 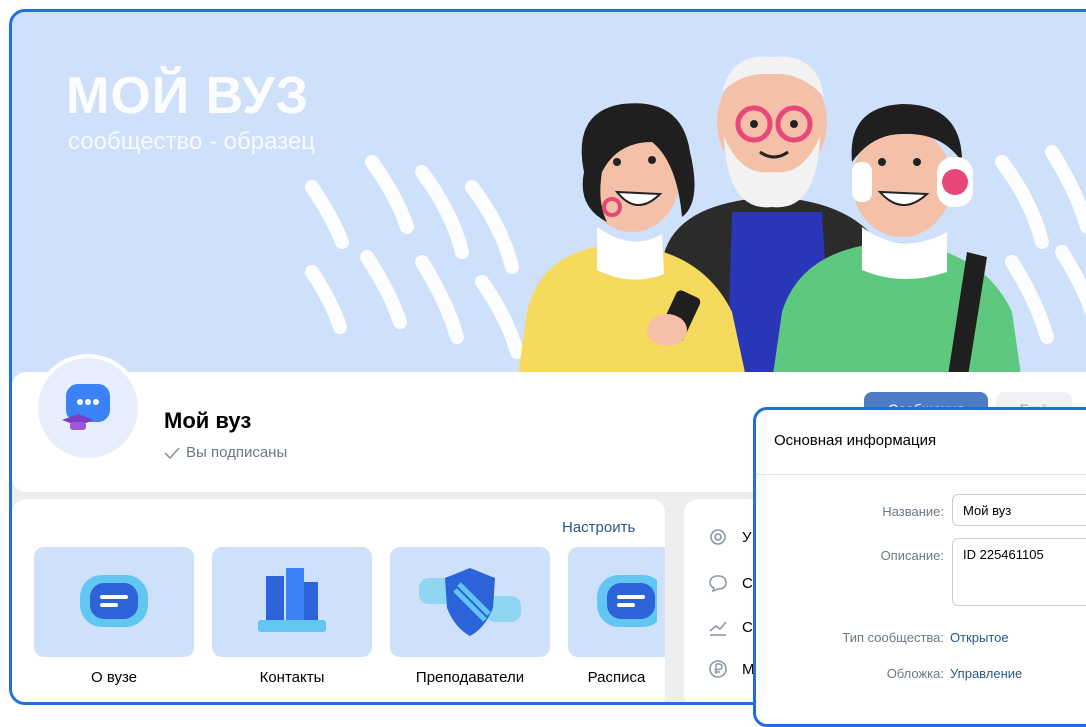 What do you see at coordinates (747, 537) in the screenshot?
I see `menu-item-label: У` at bounding box center [747, 537].